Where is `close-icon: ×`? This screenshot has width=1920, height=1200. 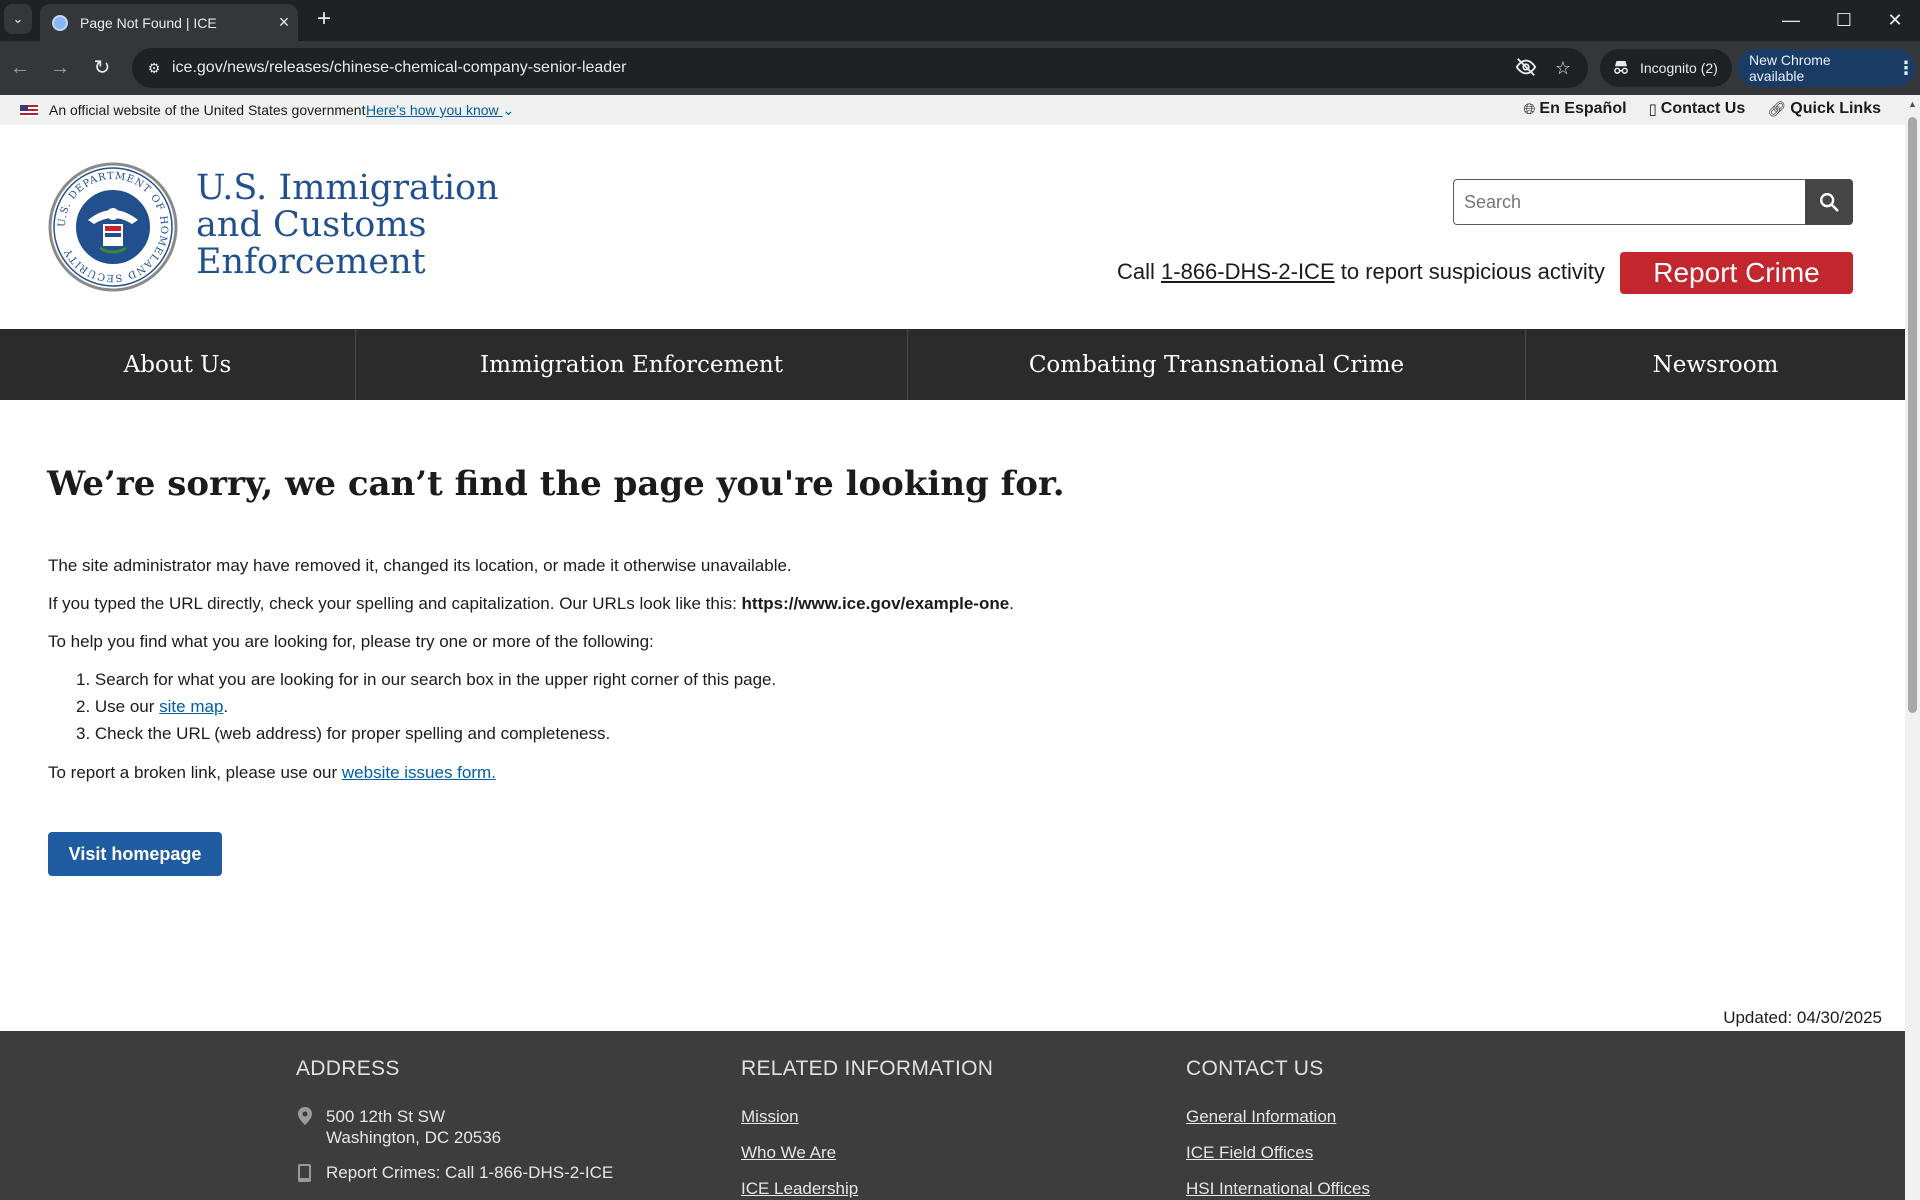 close-icon: × is located at coordinates (284, 22).